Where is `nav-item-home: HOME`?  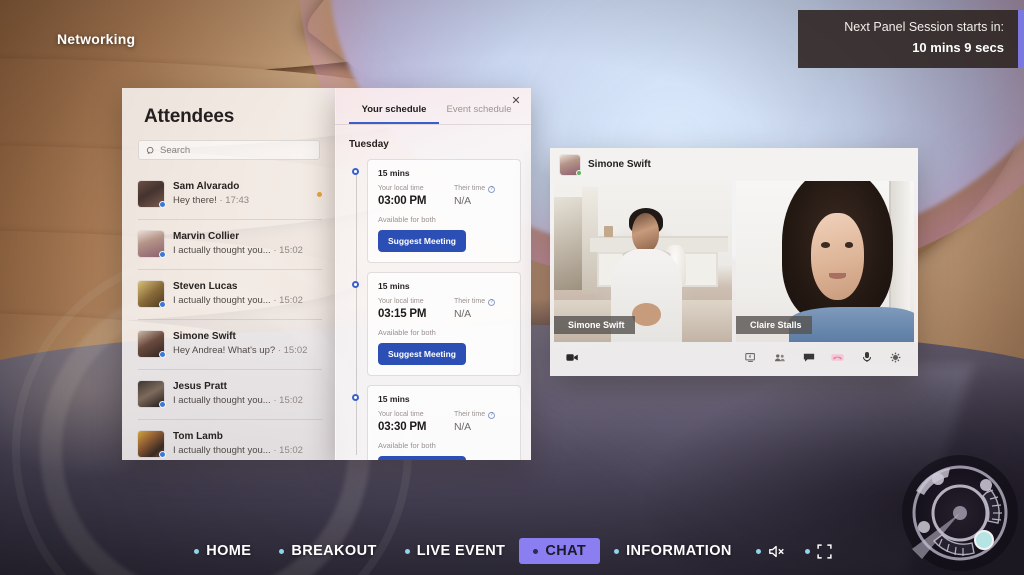
nav-item-home: HOME is located at coordinates (222, 551).